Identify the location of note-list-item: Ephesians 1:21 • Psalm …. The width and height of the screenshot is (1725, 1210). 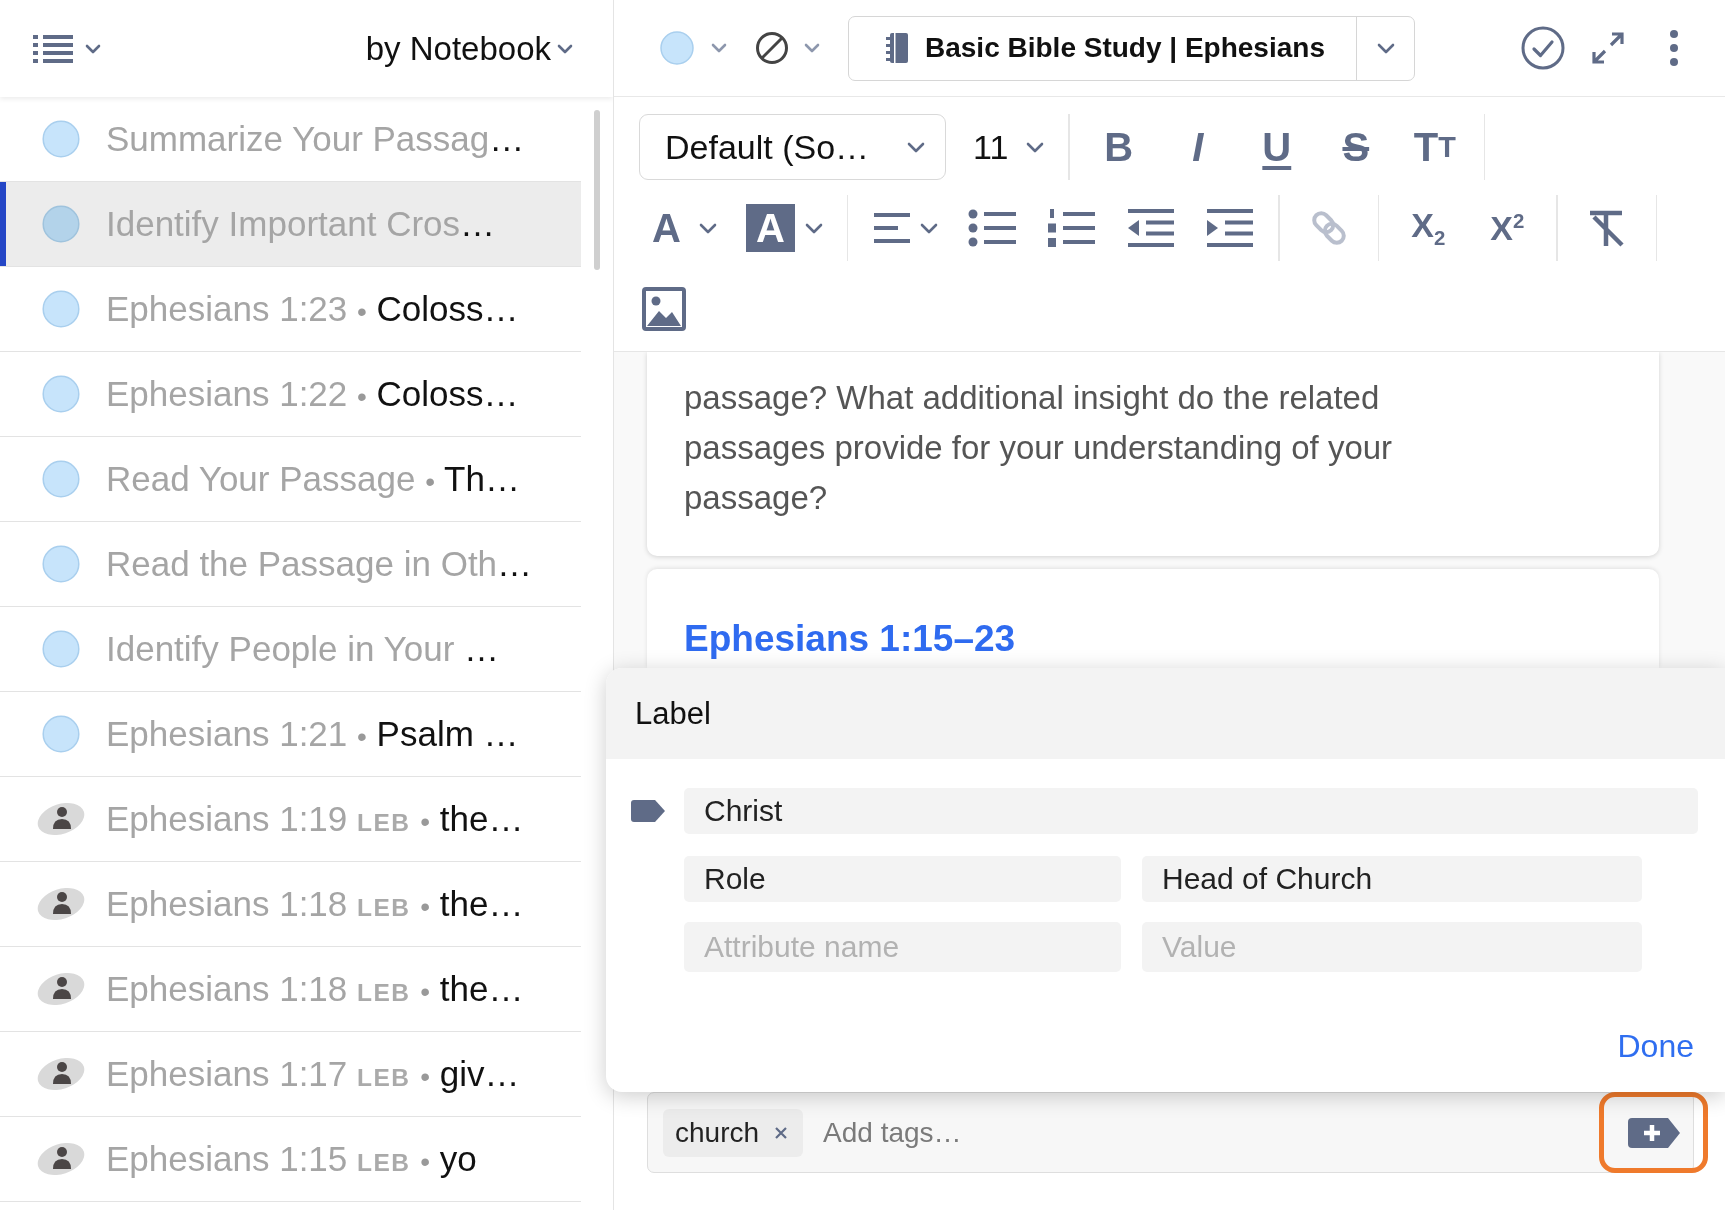
(290, 734).